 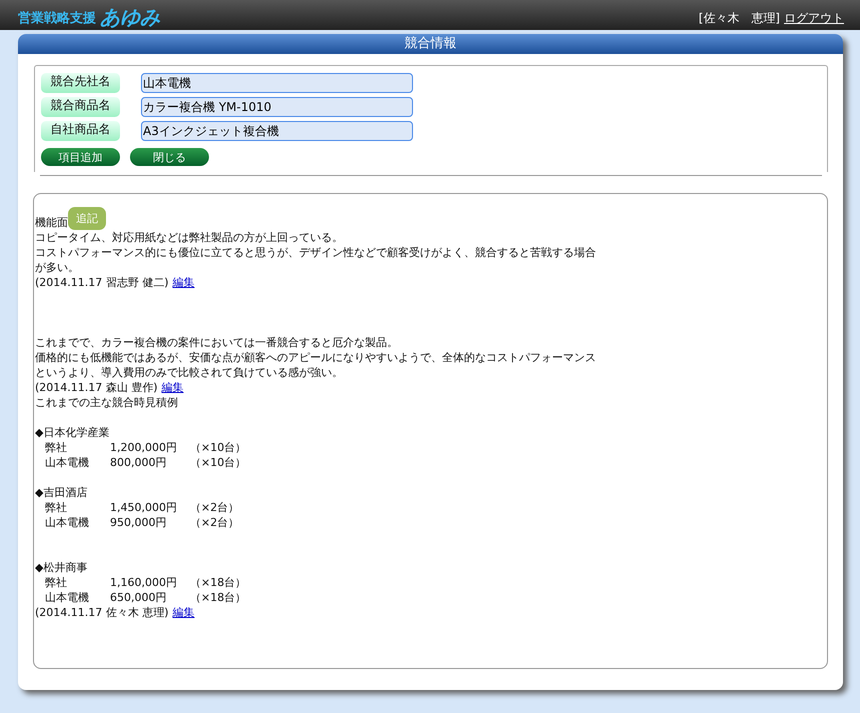 What do you see at coordinates (102, 282) in the screenshot?
I see `note-signature: (2014.11.17 習志野 健二)` at bounding box center [102, 282].